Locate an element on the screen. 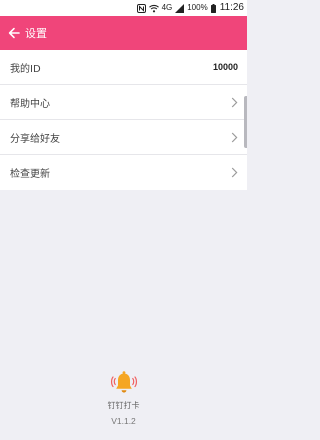 This screenshot has width=320, height=440. arrow-left-icon is located at coordinates (14, 33).